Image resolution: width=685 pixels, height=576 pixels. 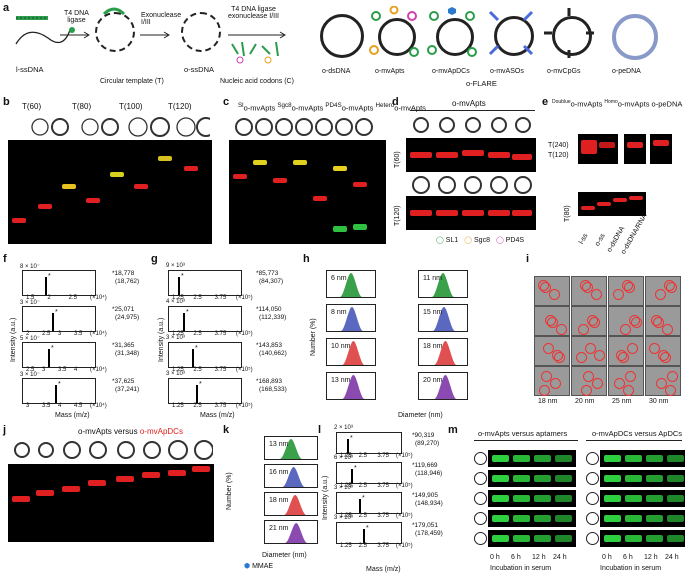 What do you see at coordinates (127, 353) in the screenshot?
I see `calculated-mass-label: (31,348)` at bounding box center [127, 353].